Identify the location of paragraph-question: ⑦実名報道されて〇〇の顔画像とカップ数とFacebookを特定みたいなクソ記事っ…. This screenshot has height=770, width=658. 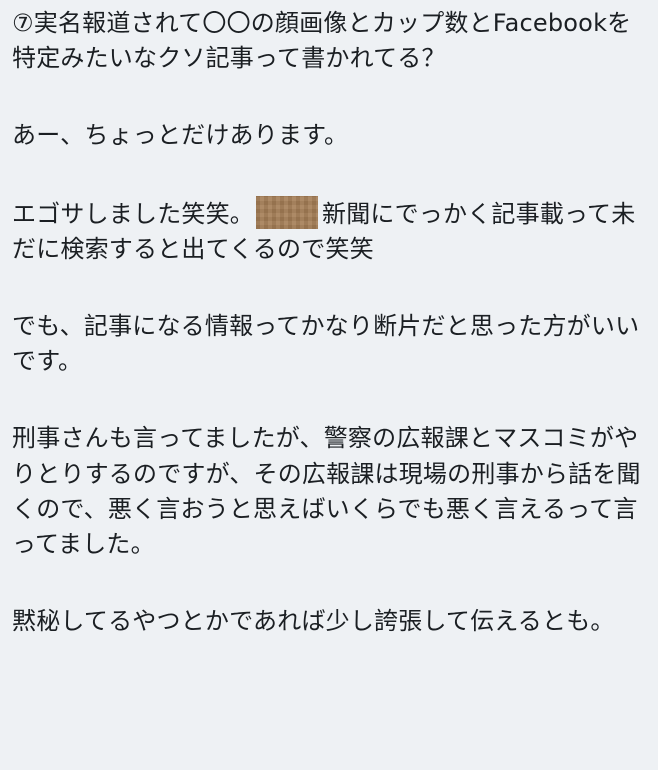
(322, 41).